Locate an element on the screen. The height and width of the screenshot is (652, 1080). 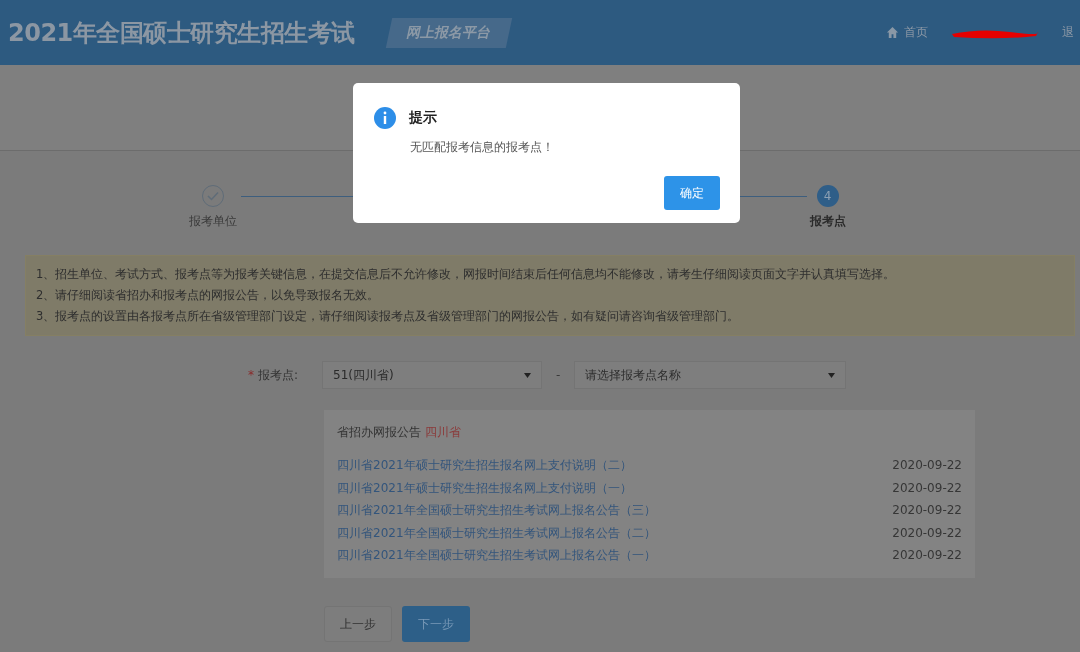
notice-text: 1、招生单位、考试方式、报考点等为报考关键信息，在提交信息后不允许修改，网报时间结束后任何信息均不能修改，请考生仔细阅读页面文字并认真填写选择。 is located at coordinates (466, 274).